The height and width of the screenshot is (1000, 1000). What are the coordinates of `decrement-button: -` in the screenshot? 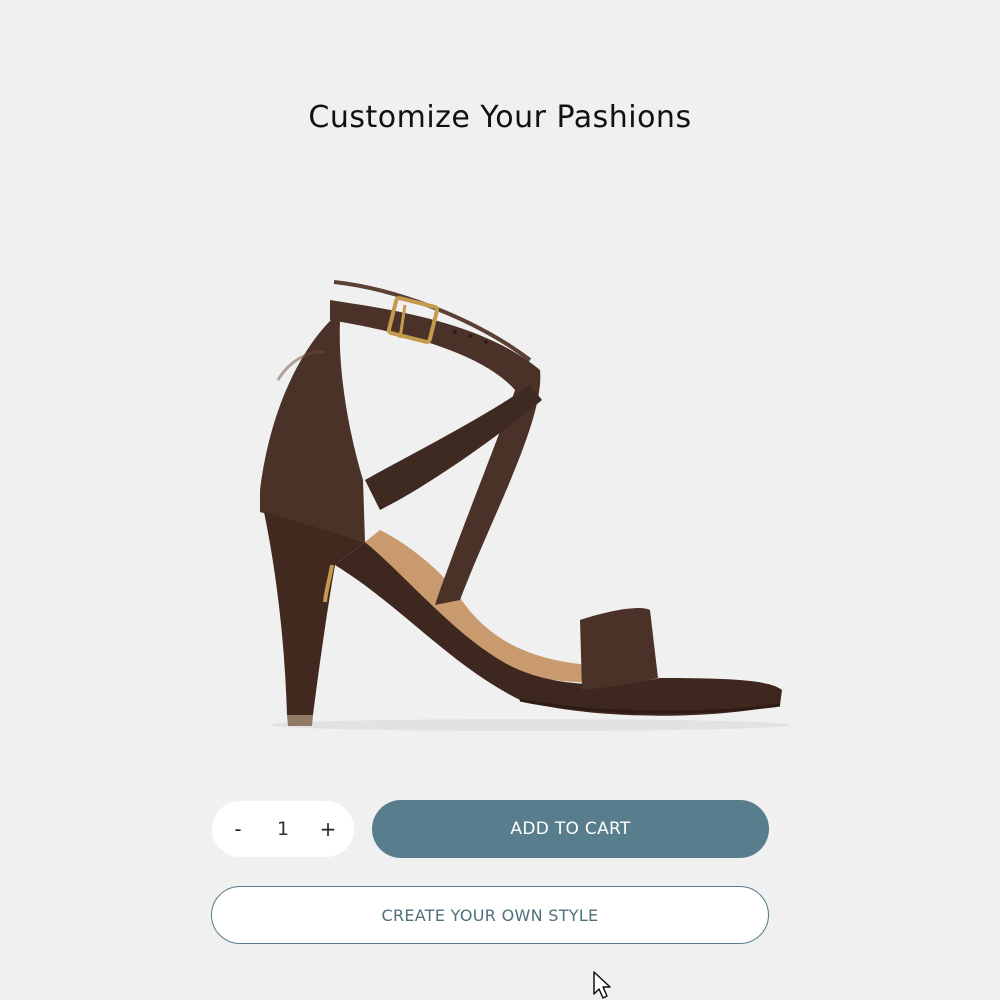 It's located at (238, 829).